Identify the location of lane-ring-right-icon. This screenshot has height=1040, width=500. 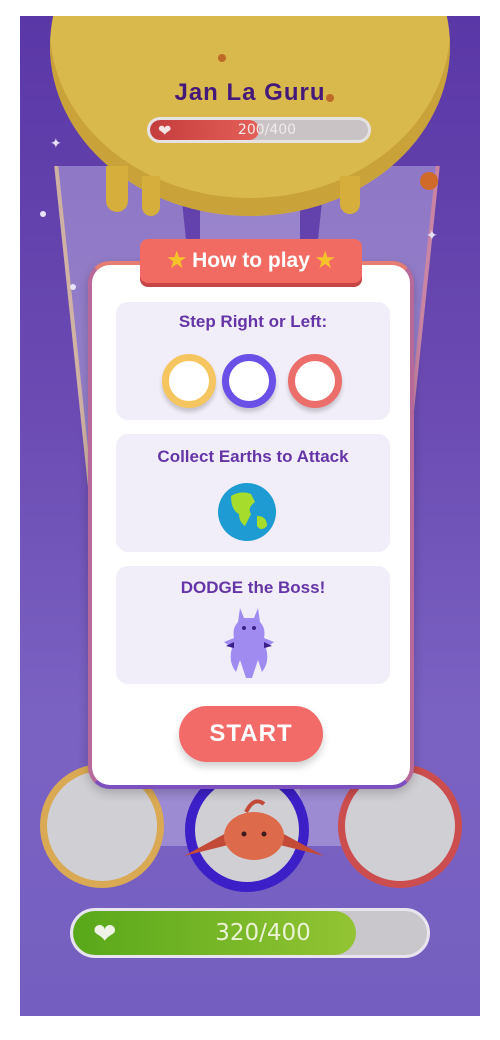
(315, 381).